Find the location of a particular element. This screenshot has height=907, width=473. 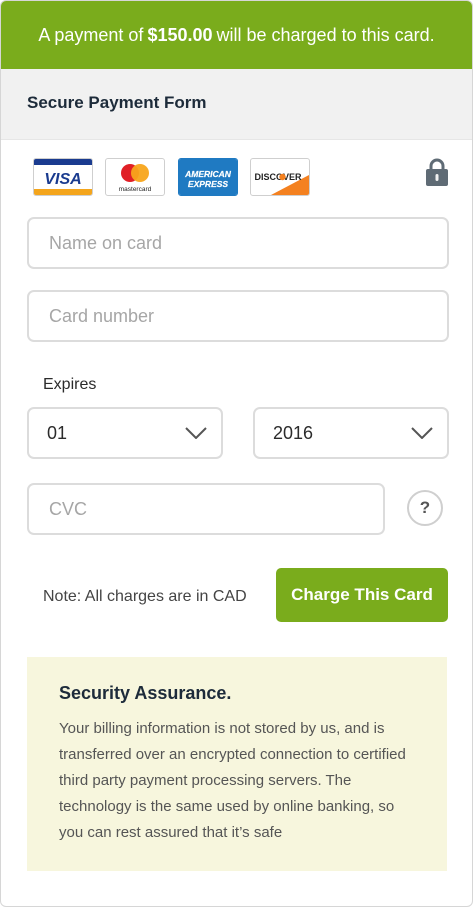

expiry-month-value: 01 is located at coordinates (57, 432).